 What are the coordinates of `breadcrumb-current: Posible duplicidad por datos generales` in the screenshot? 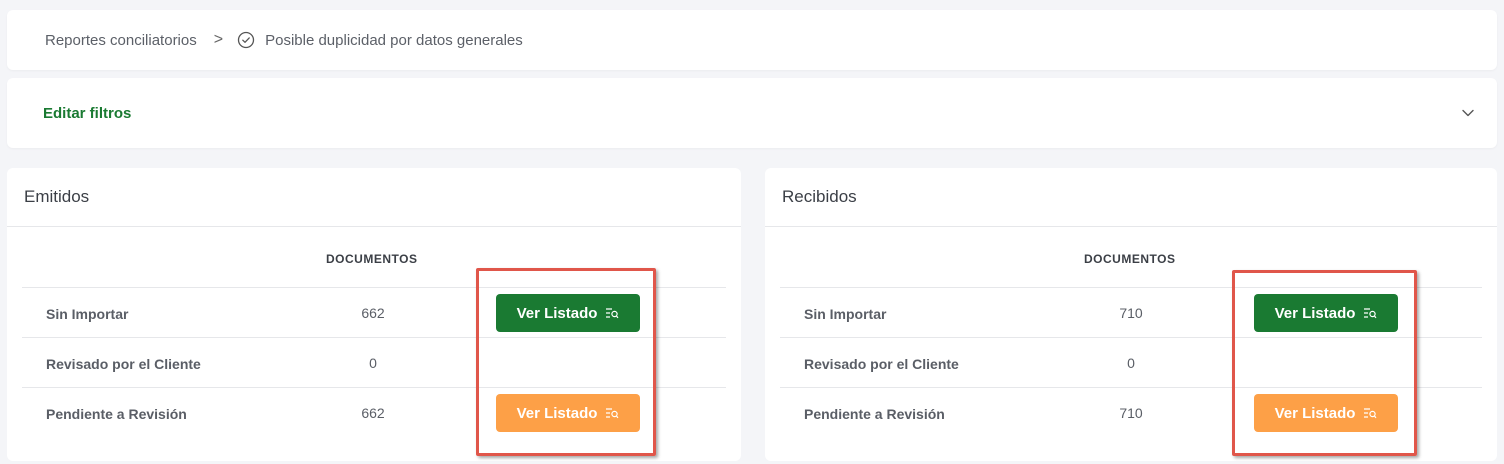 It's located at (394, 40).